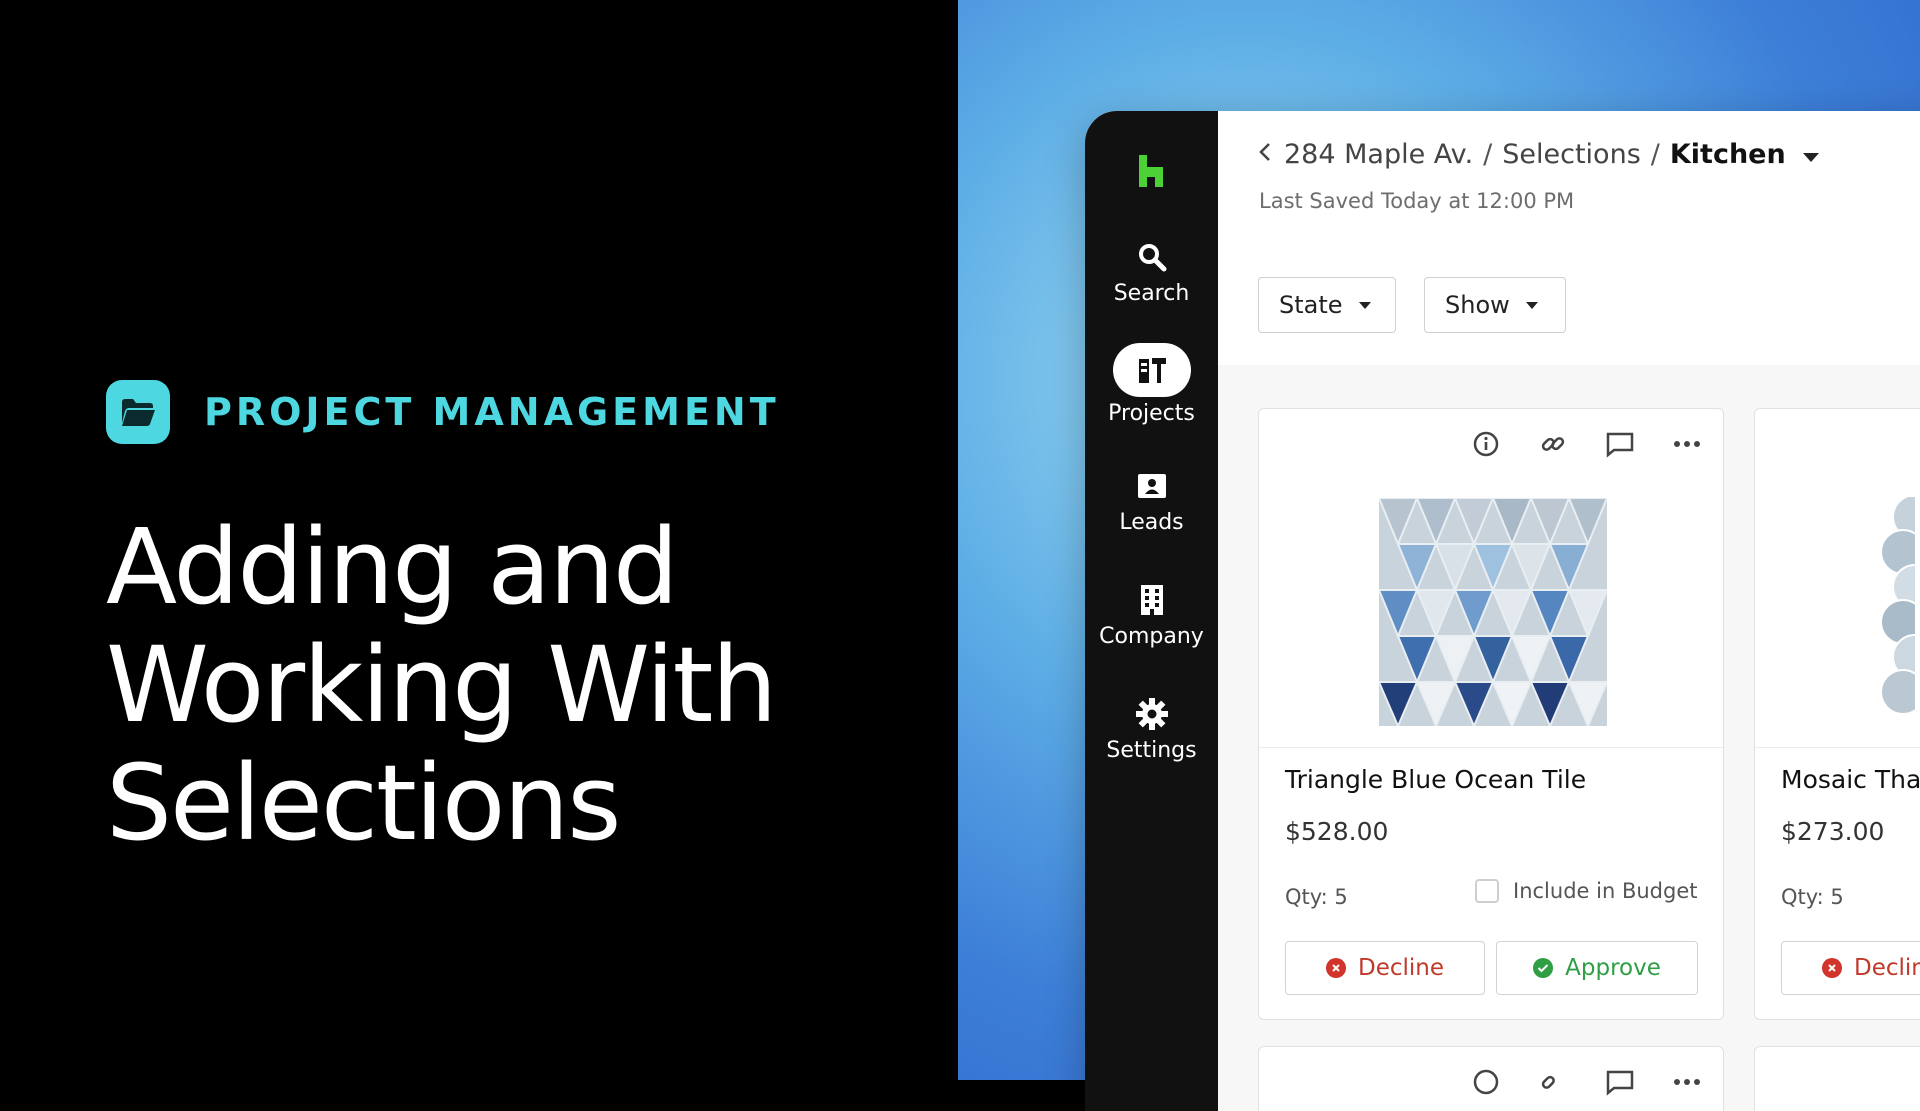 Image resolution: width=1920 pixels, height=1111 pixels. I want to click on approve-label: Approve, so click(1613, 968).